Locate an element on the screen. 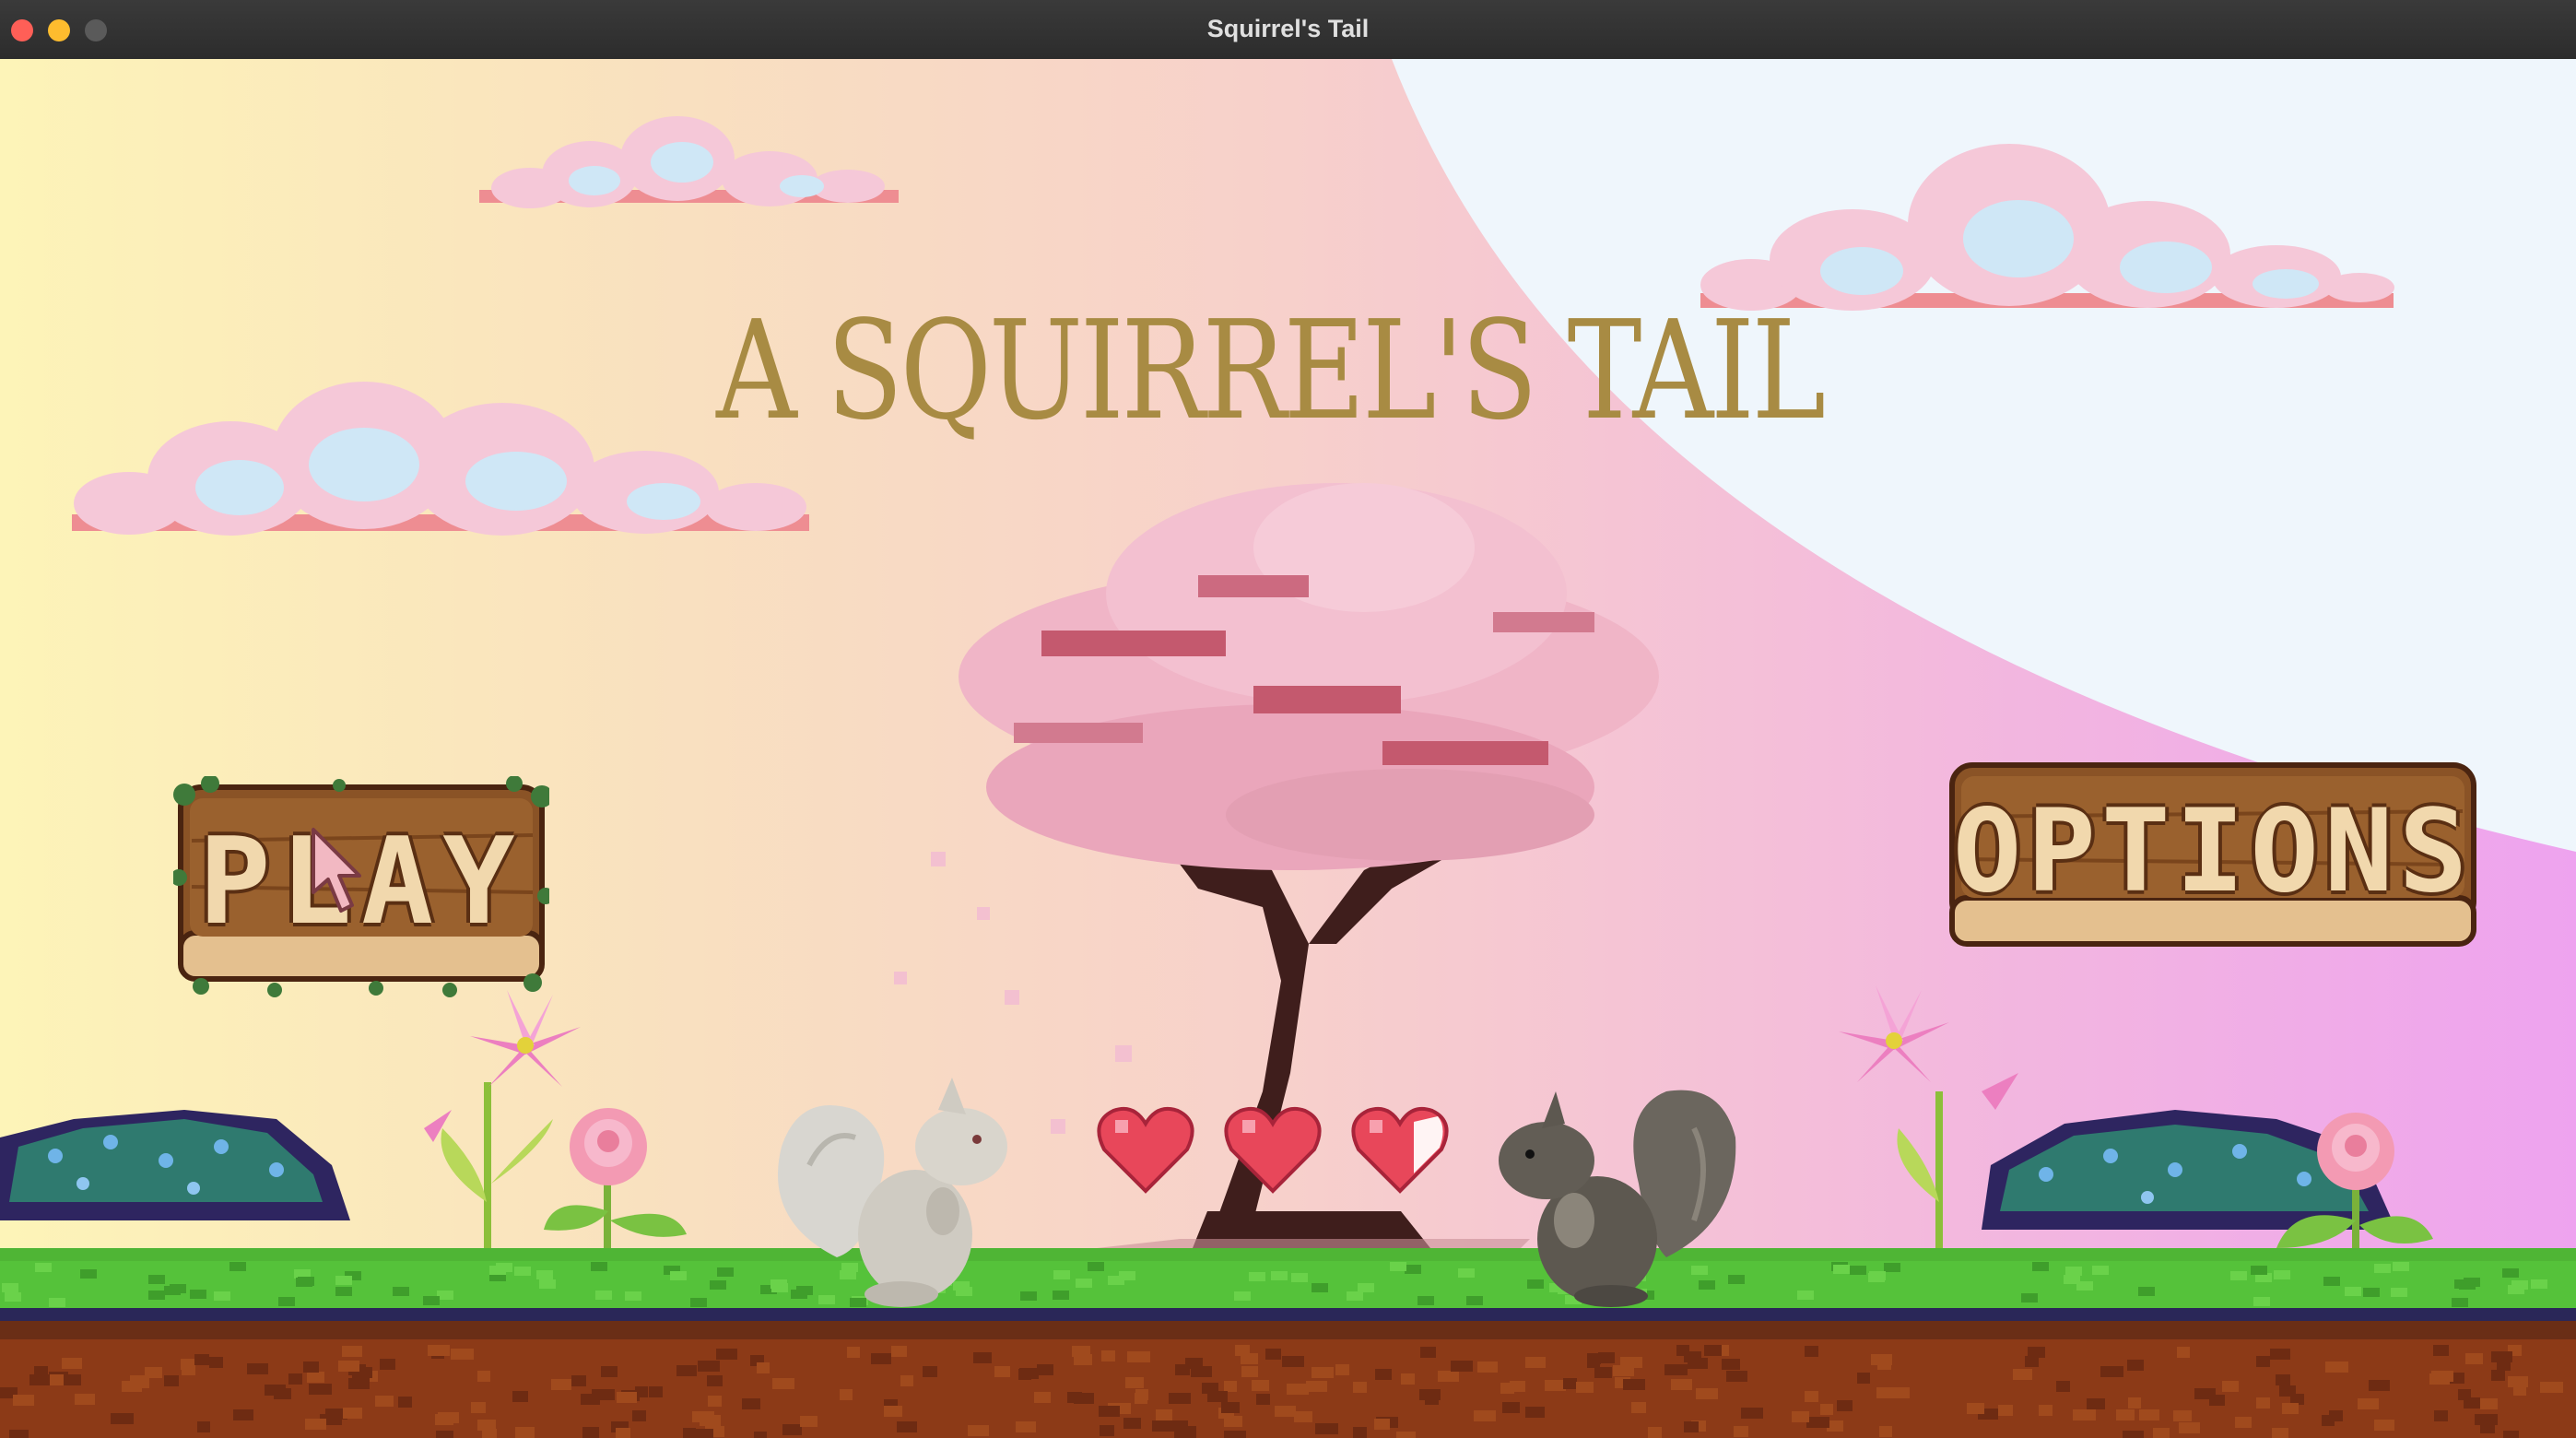  options-button: OPTIONS is located at coordinates (2213, 856).